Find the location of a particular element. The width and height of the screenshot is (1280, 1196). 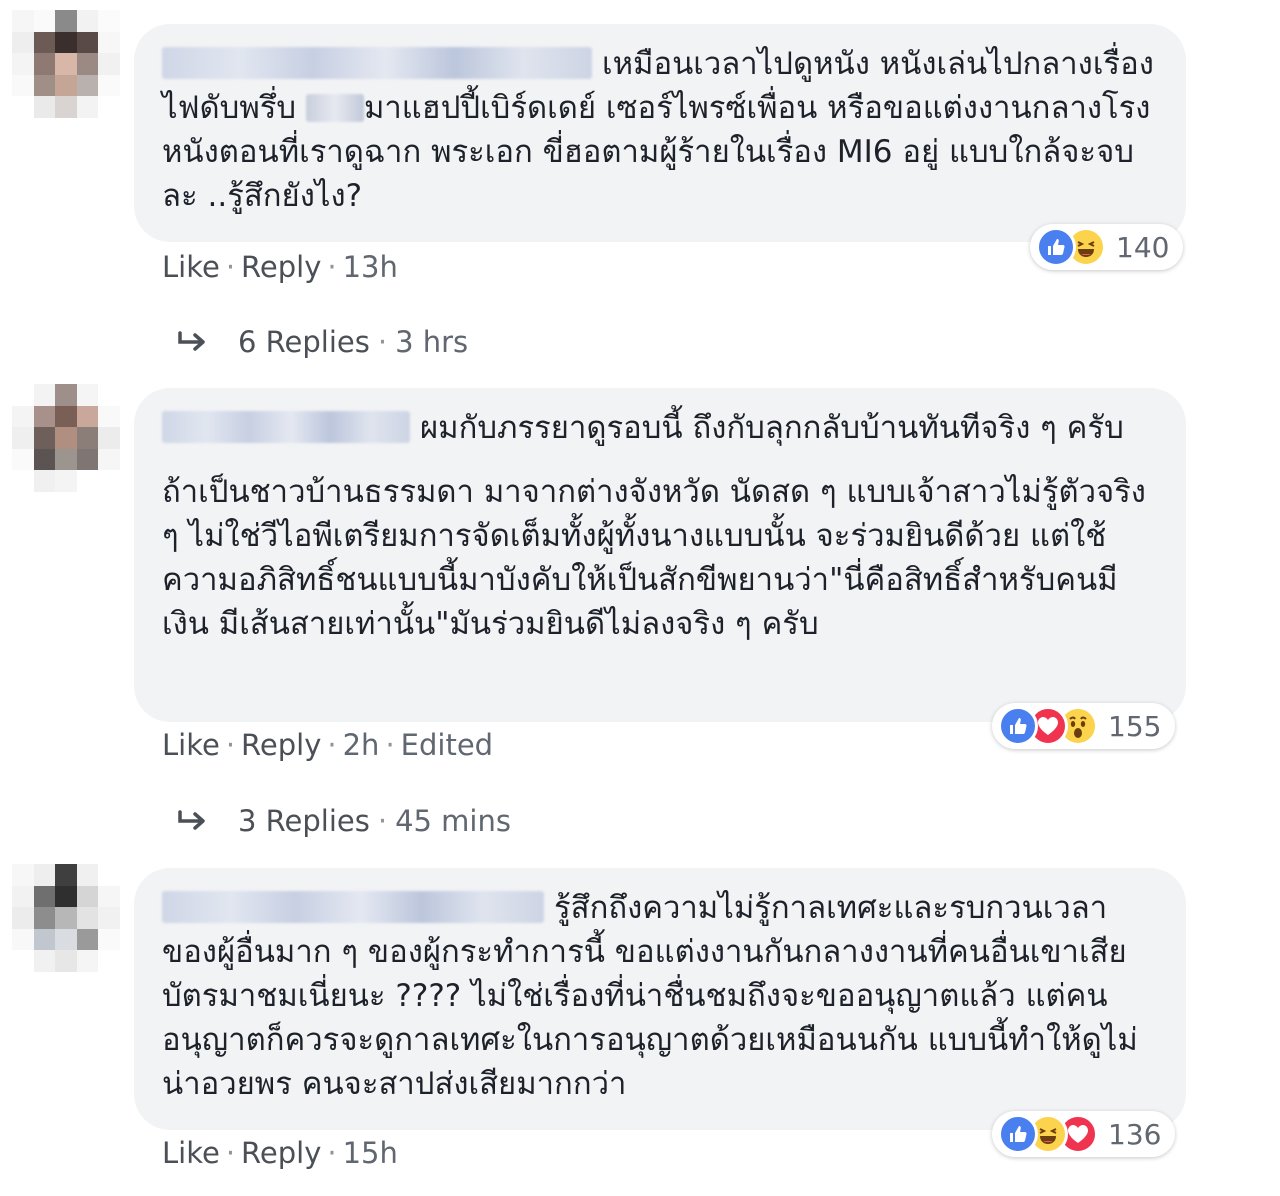

reactions-summary: 155 is located at coordinates (1084, 726).